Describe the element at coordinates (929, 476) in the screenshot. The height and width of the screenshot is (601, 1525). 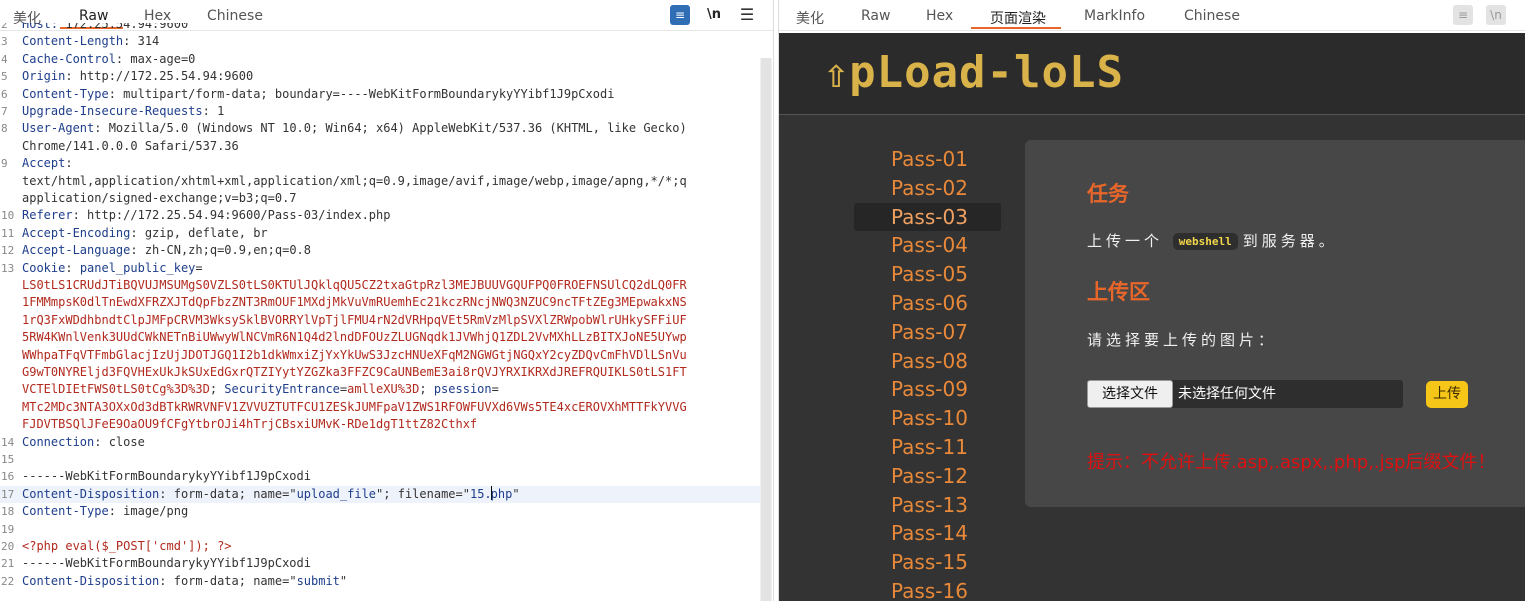
I see `pass-link-pass-12: Pass-12` at that location.